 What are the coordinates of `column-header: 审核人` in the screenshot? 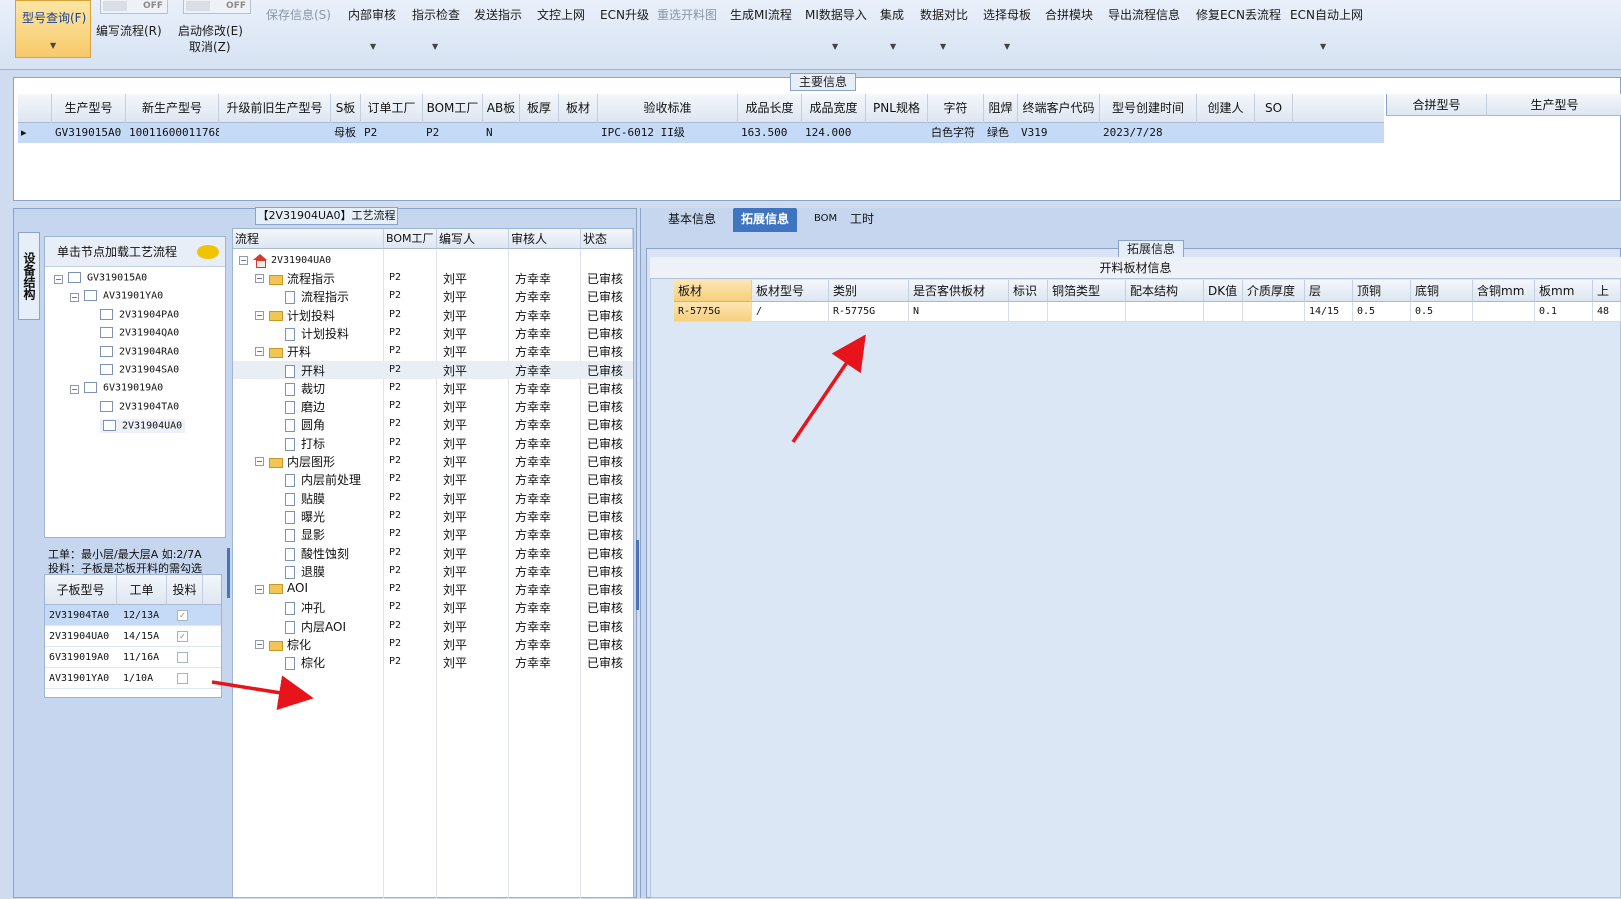 It's located at (545, 239).